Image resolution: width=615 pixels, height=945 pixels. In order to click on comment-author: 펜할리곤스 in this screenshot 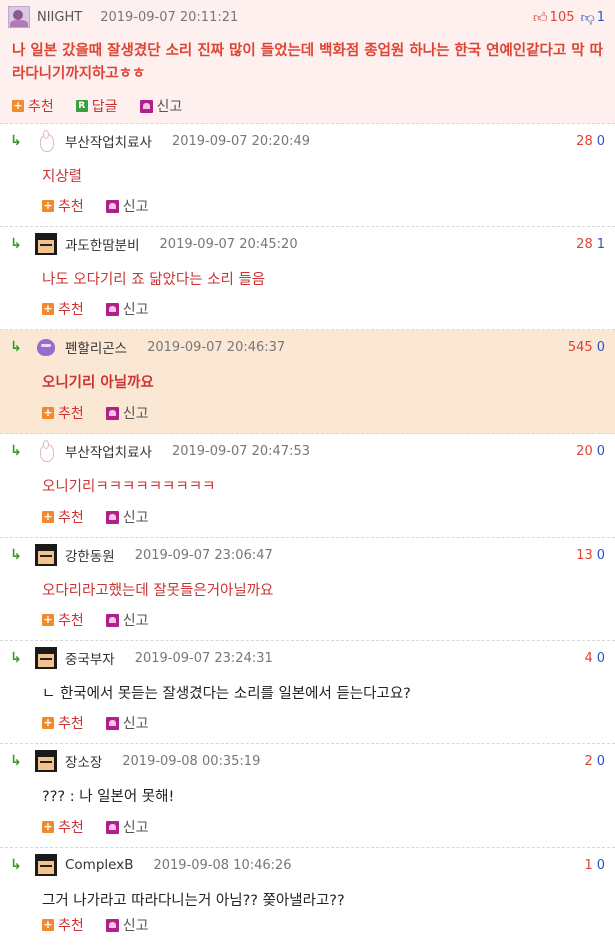, I will do `click(96, 347)`.